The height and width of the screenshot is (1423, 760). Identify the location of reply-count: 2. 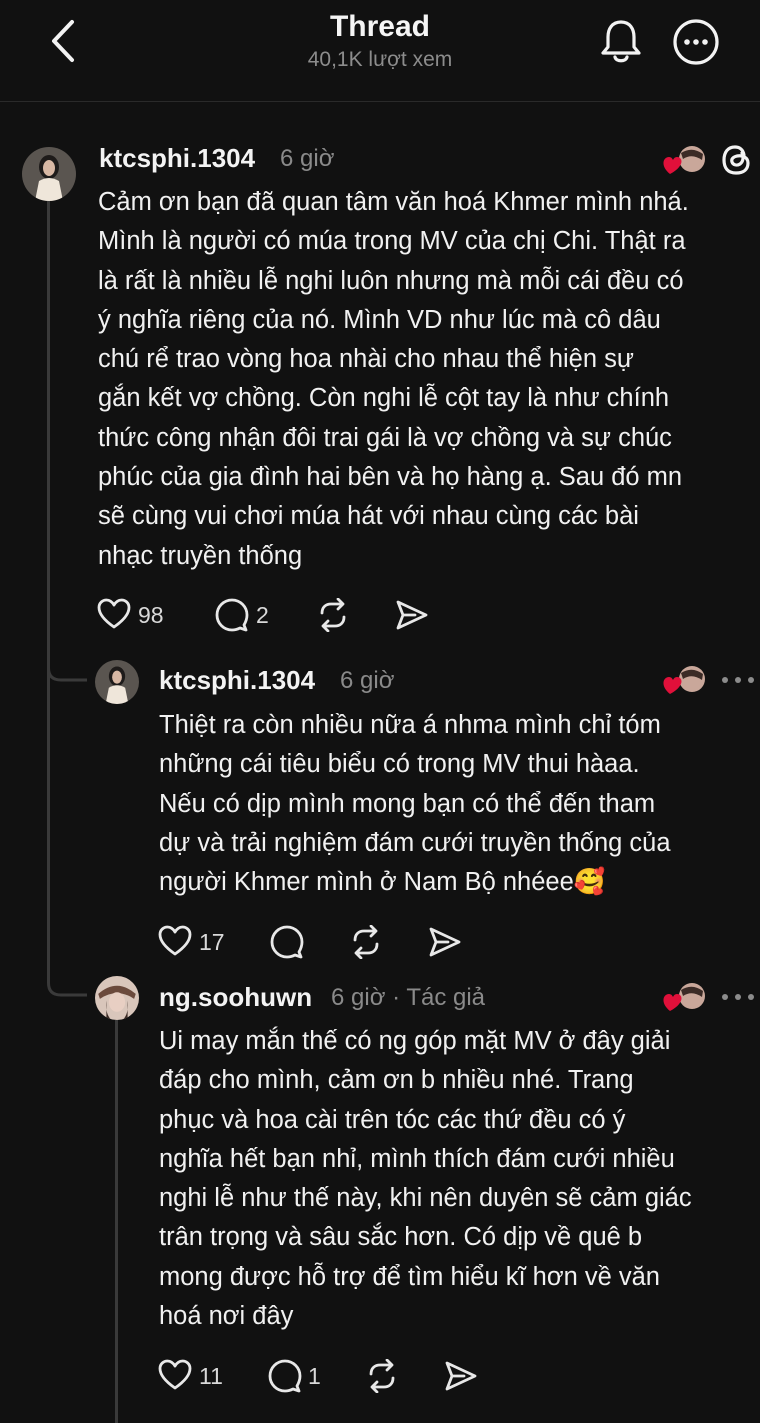
(262, 615).